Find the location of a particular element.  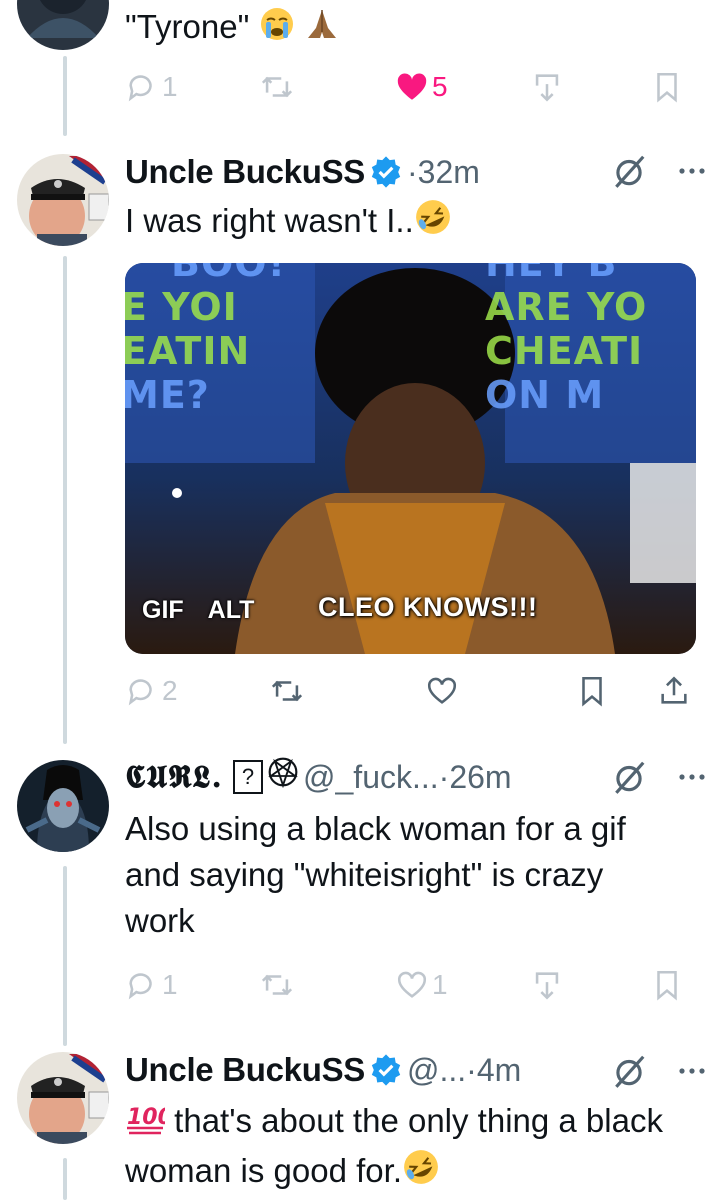

crying-face-icon is located at coordinates (277, 30).